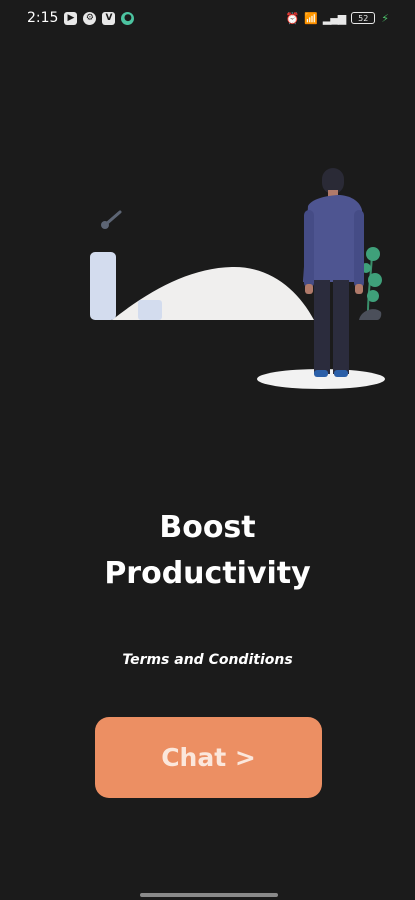 The image size is (415, 900). I want to click on person-arm-right, so click(359, 249).